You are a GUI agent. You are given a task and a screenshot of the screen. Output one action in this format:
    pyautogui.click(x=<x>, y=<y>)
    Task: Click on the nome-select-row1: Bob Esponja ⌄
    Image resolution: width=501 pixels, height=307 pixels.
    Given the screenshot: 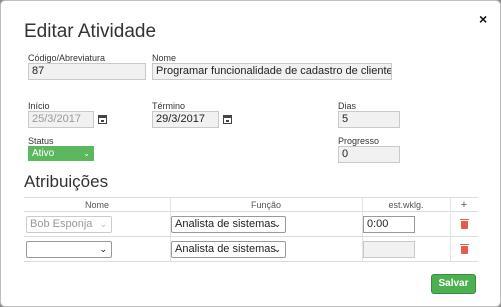 What is the action you would take?
    pyautogui.click(x=69, y=224)
    